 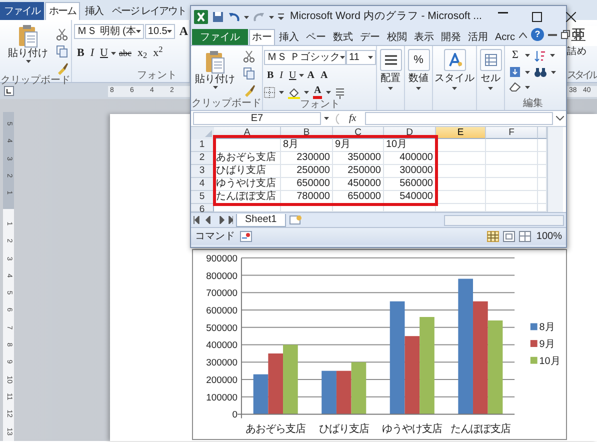 What do you see at coordinates (295, 220) in the screenshot?
I see `insert-sheet-icon` at bounding box center [295, 220].